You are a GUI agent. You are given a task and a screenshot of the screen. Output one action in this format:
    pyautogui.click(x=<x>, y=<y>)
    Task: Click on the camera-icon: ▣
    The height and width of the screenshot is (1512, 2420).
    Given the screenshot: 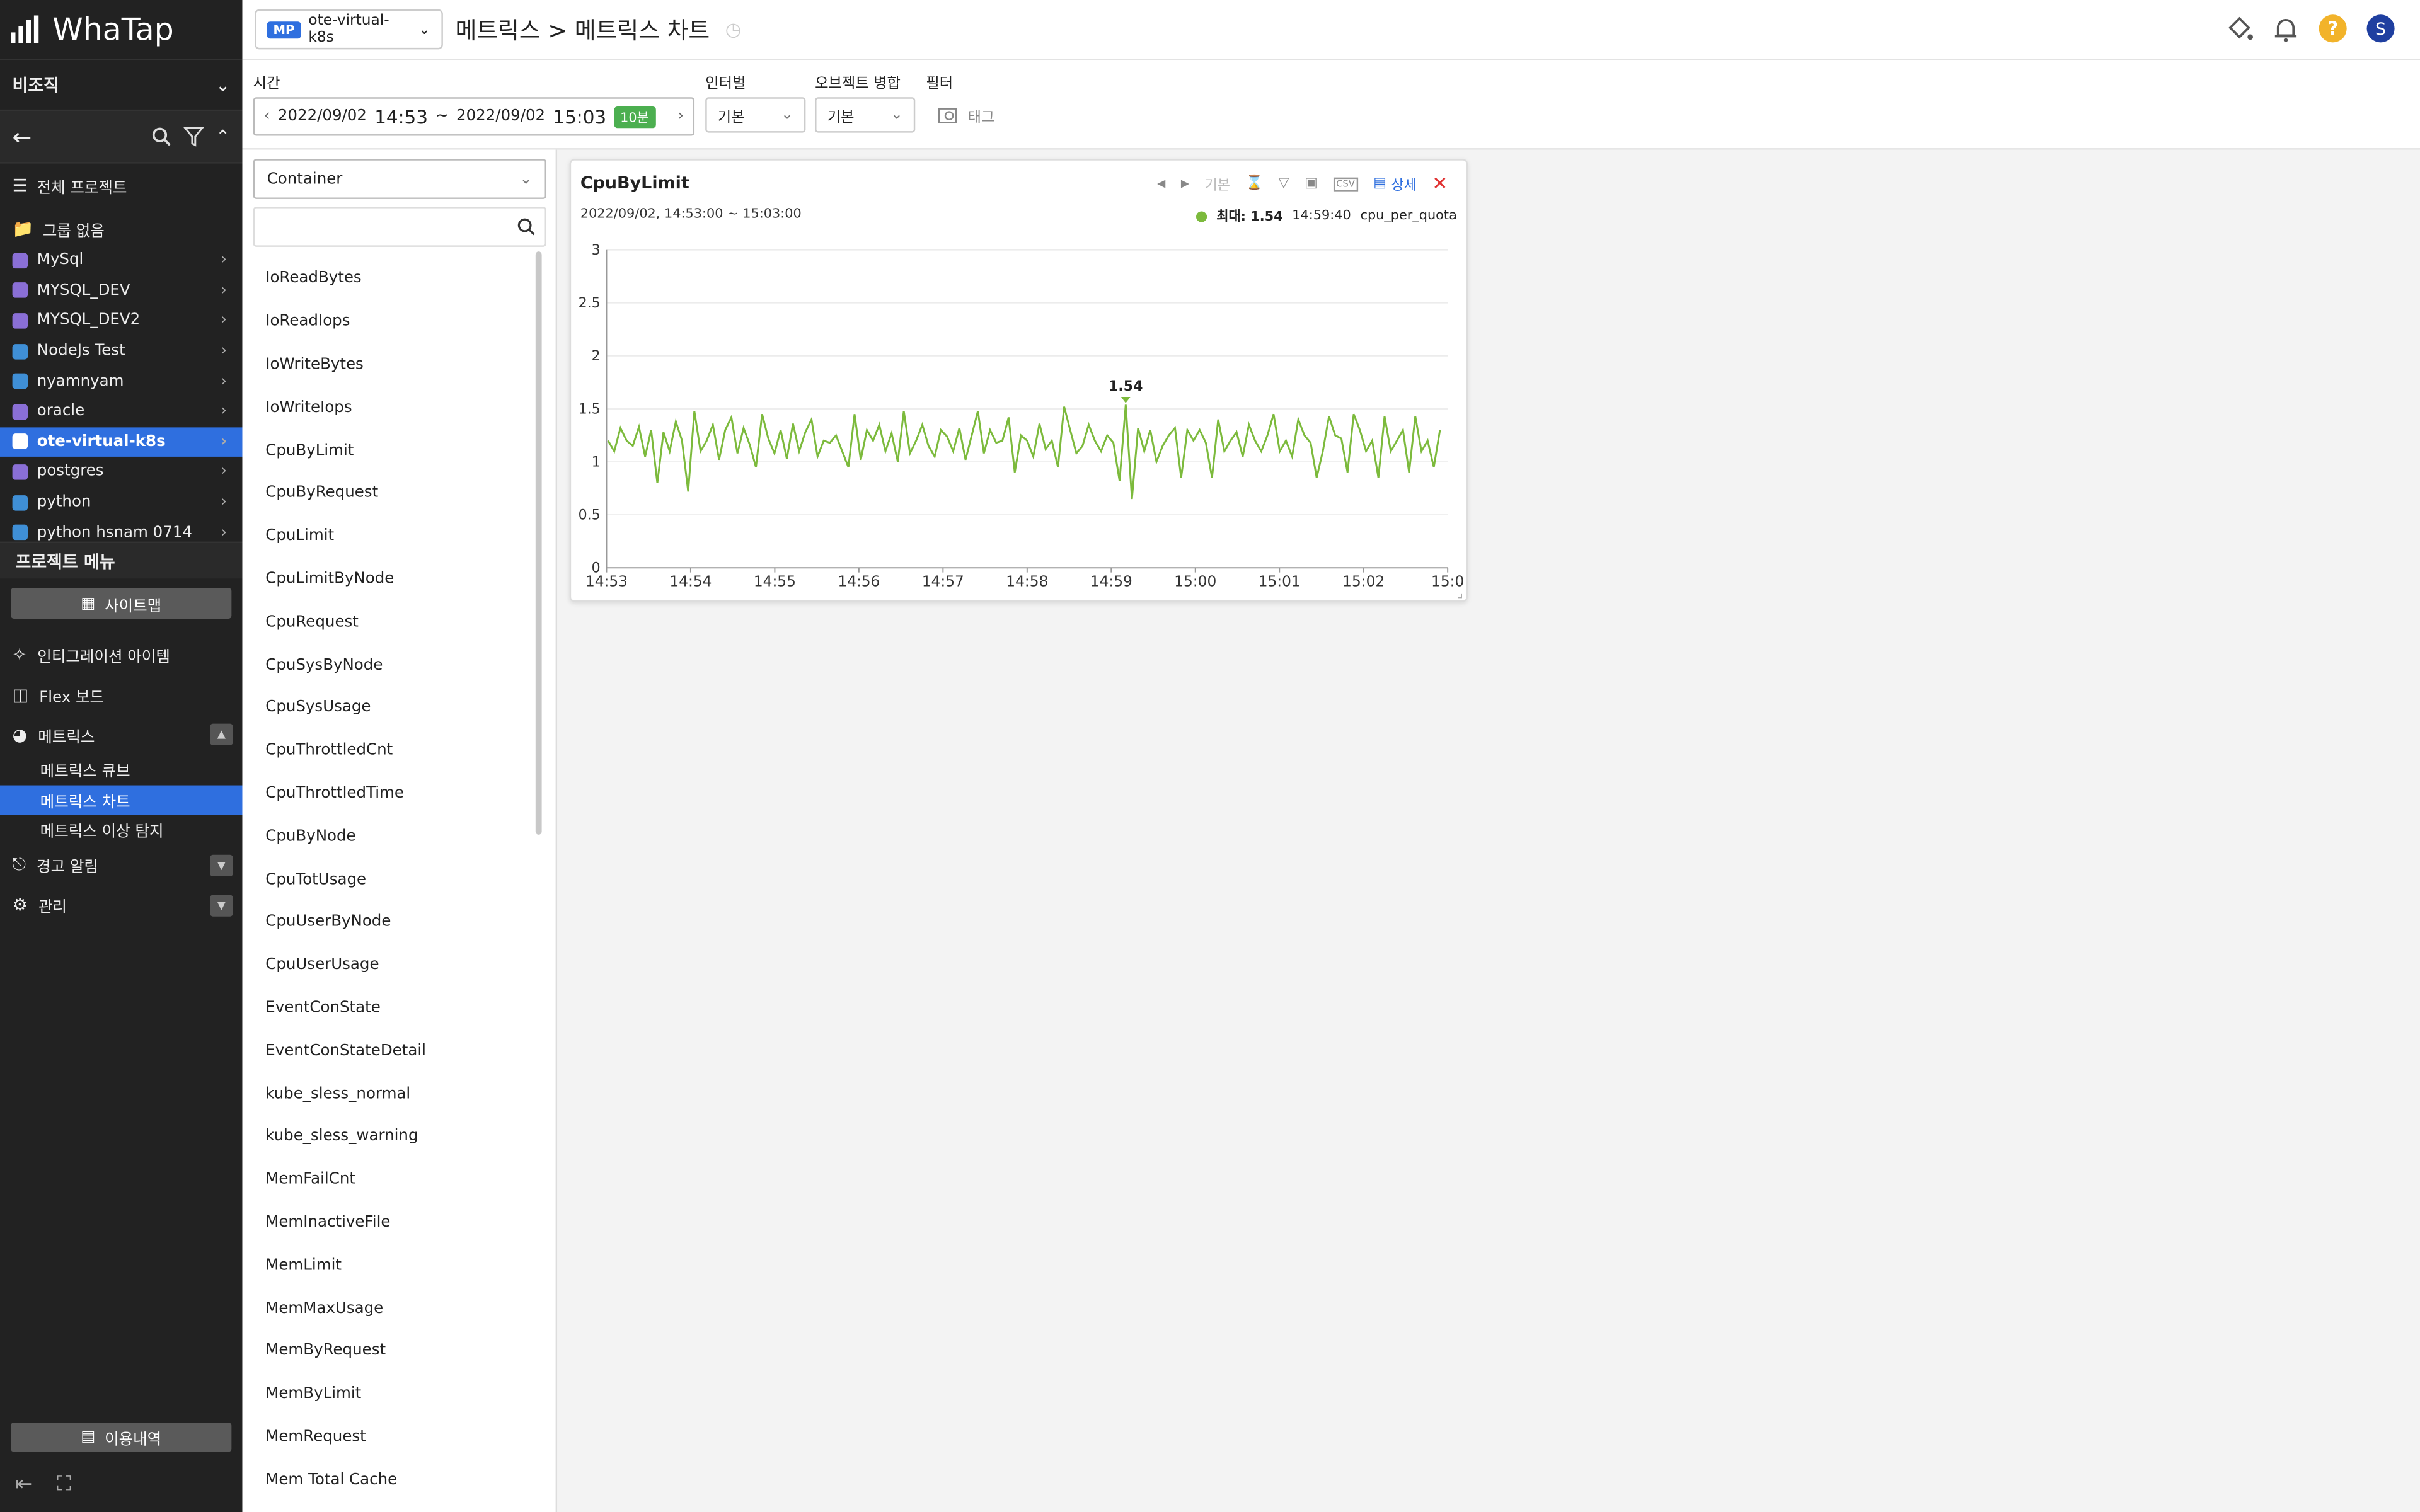 What is the action you would take?
    pyautogui.click(x=1312, y=183)
    